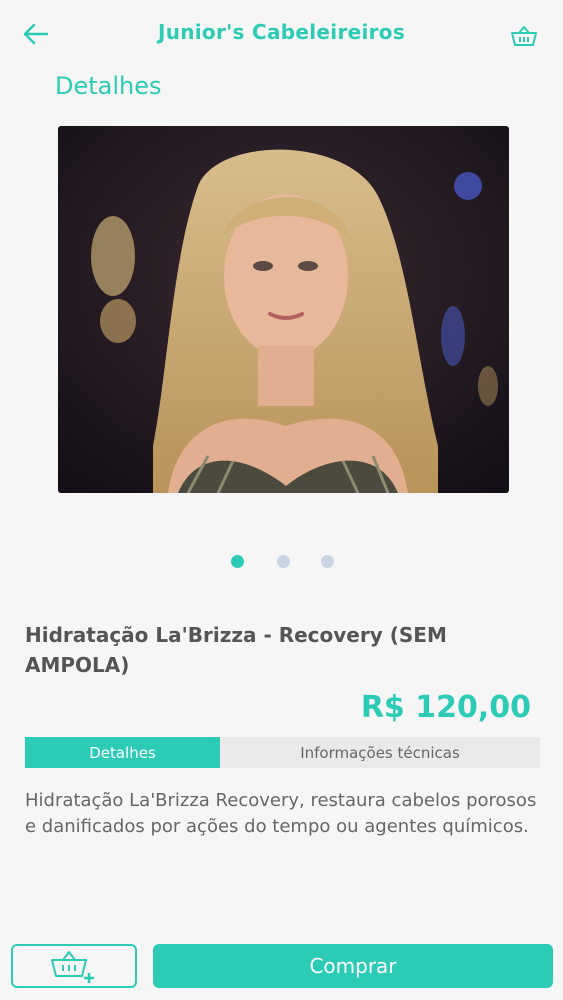 The width and height of the screenshot is (563, 1000). What do you see at coordinates (380, 752) in the screenshot?
I see `tab-informacoes-tecnicas: Informações técnicas` at bounding box center [380, 752].